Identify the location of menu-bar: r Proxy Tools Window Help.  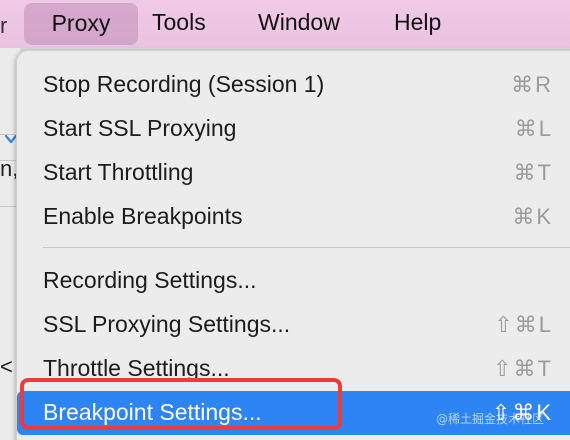
(285, 24).